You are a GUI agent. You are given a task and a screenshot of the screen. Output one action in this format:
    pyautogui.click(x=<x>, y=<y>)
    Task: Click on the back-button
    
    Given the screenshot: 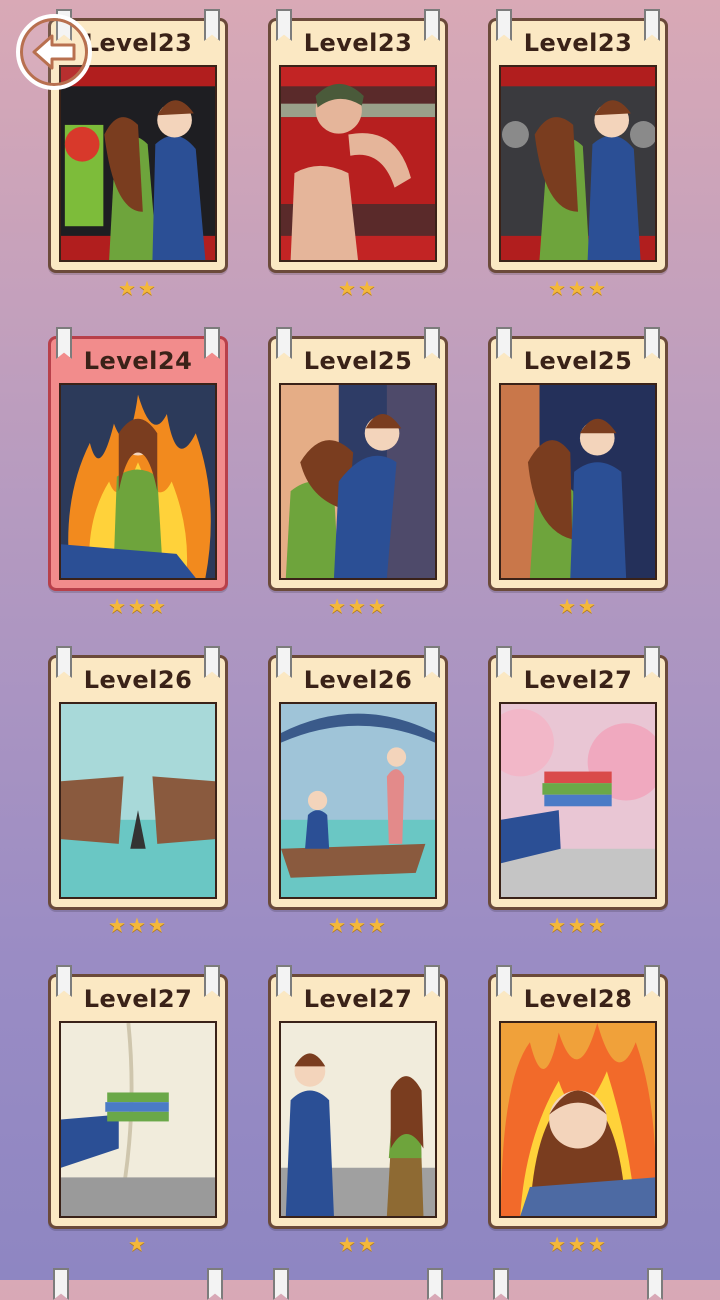 What is the action you would take?
    pyautogui.click(x=54, y=52)
    